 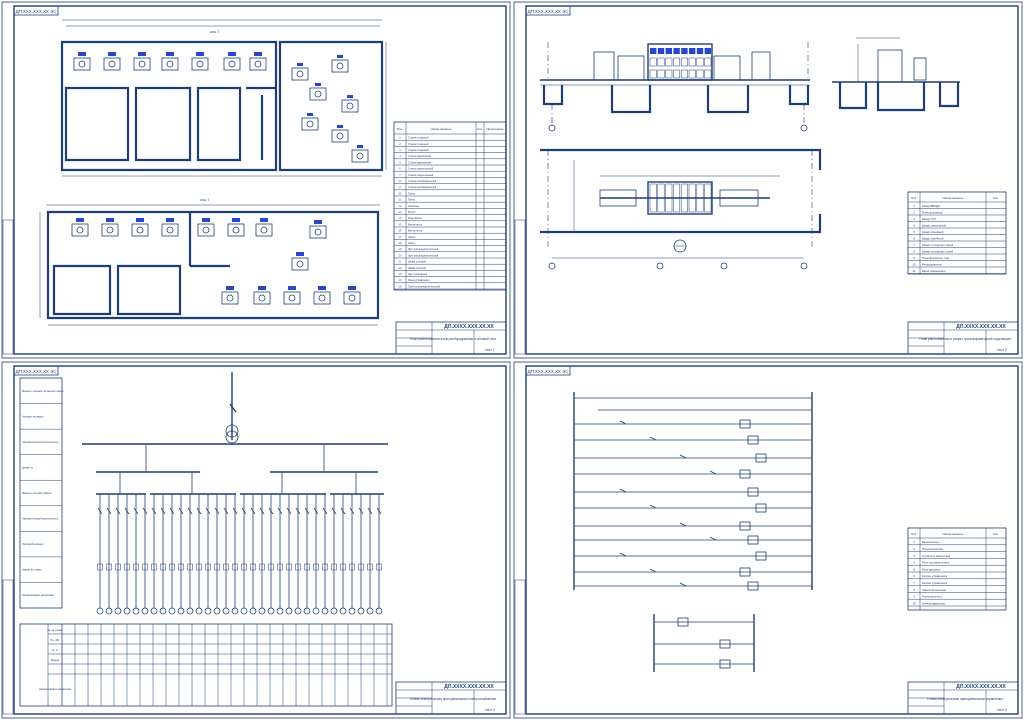 I want to click on svg-text: 17, so click(x=400, y=237).